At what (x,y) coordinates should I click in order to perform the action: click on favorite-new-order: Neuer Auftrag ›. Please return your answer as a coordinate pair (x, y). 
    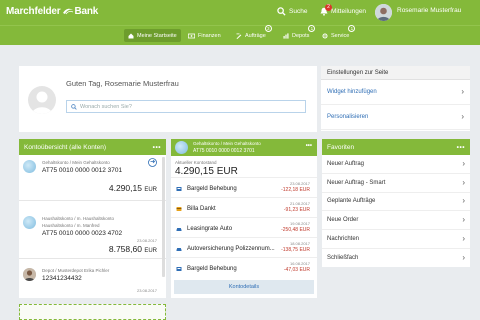
    Looking at the image, I should click on (396, 164).